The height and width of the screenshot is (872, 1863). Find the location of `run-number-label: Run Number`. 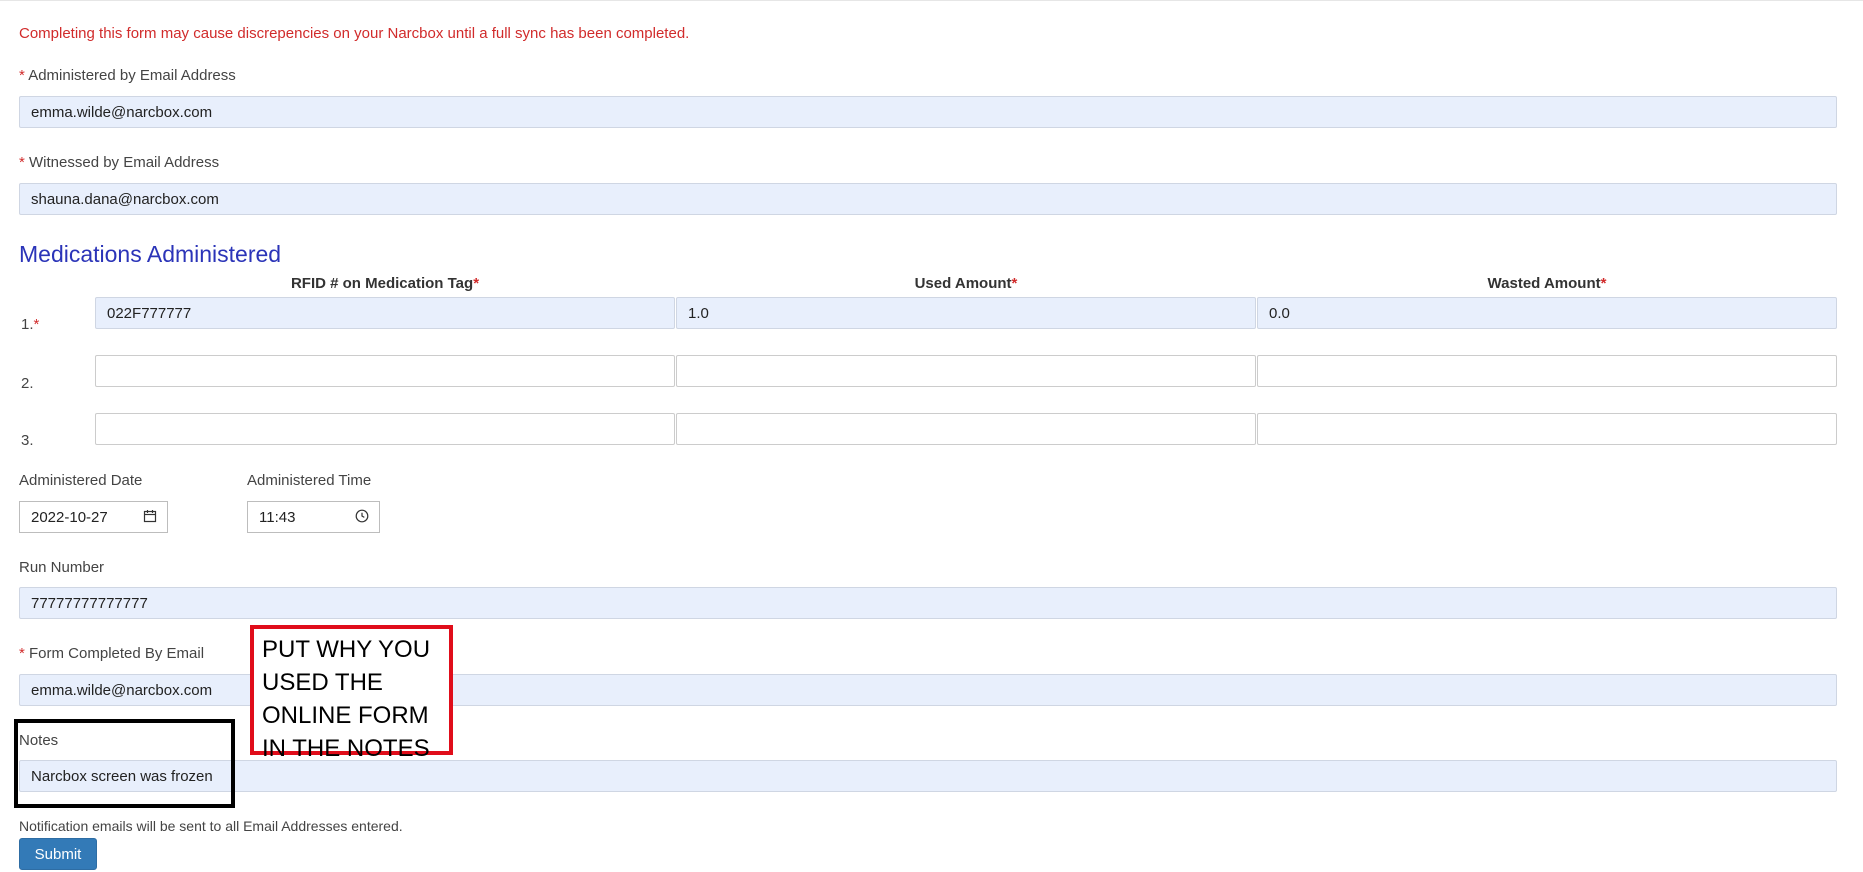

run-number-label: Run Number is located at coordinates (62, 567).